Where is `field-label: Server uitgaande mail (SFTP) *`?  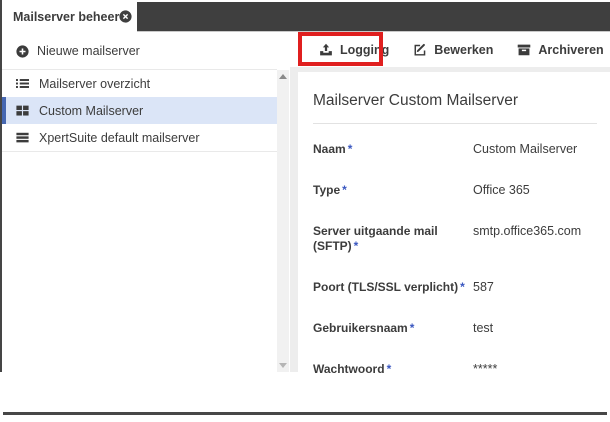 field-label: Server uitgaande mail (SFTP) * is located at coordinates (375, 238).